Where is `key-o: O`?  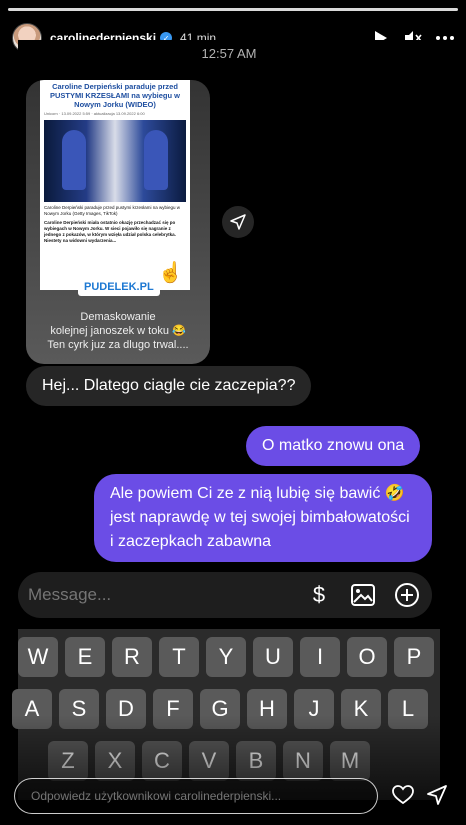
key-o: O is located at coordinates (367, 657).